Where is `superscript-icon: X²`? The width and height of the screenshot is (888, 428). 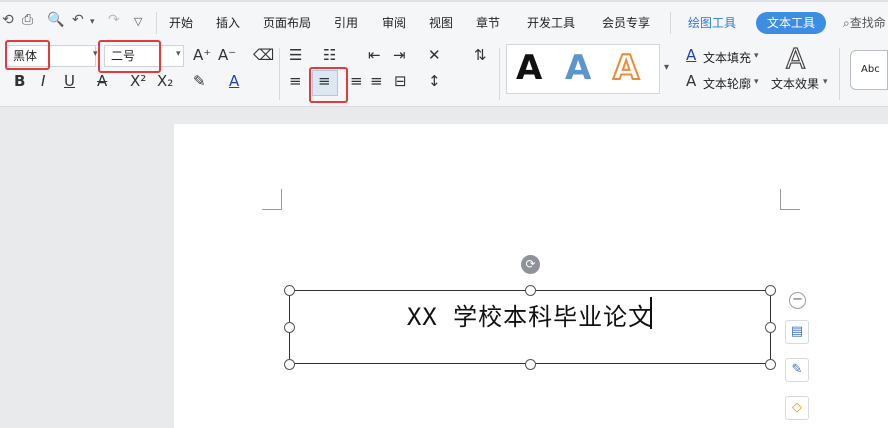
superscript-icon: X² is located at coordinates (138, 81).